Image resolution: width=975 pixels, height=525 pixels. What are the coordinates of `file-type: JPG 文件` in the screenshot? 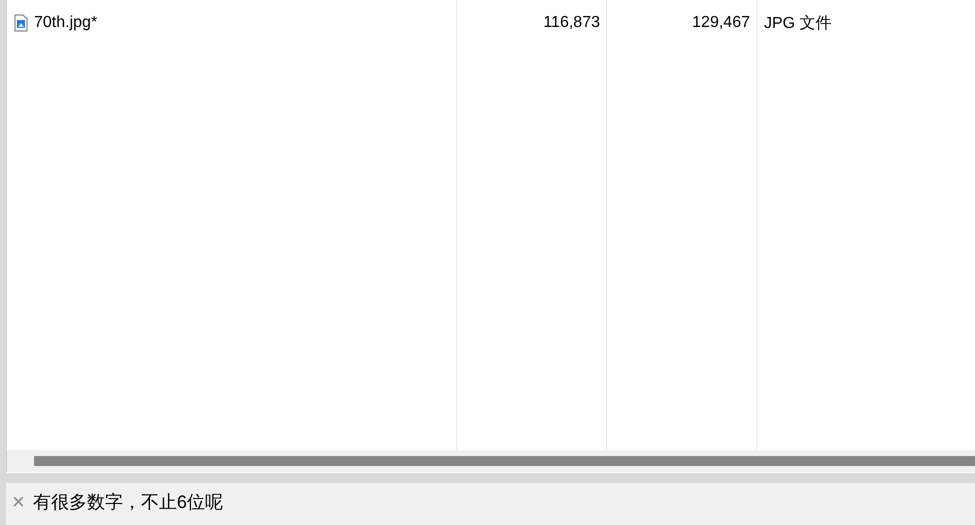 It's located at (798, 23).